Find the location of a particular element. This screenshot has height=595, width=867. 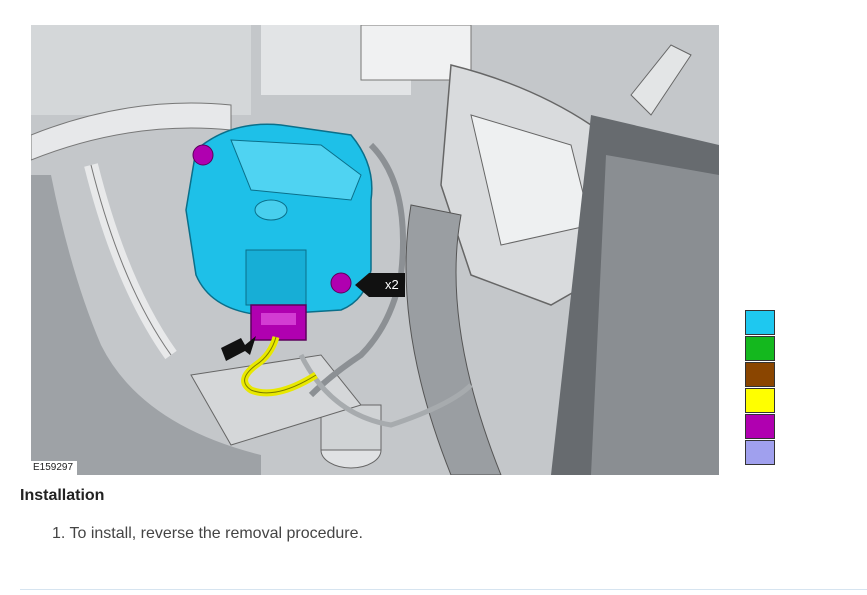

fastener-count-callout: x2 is located at coordinates (380, 285).